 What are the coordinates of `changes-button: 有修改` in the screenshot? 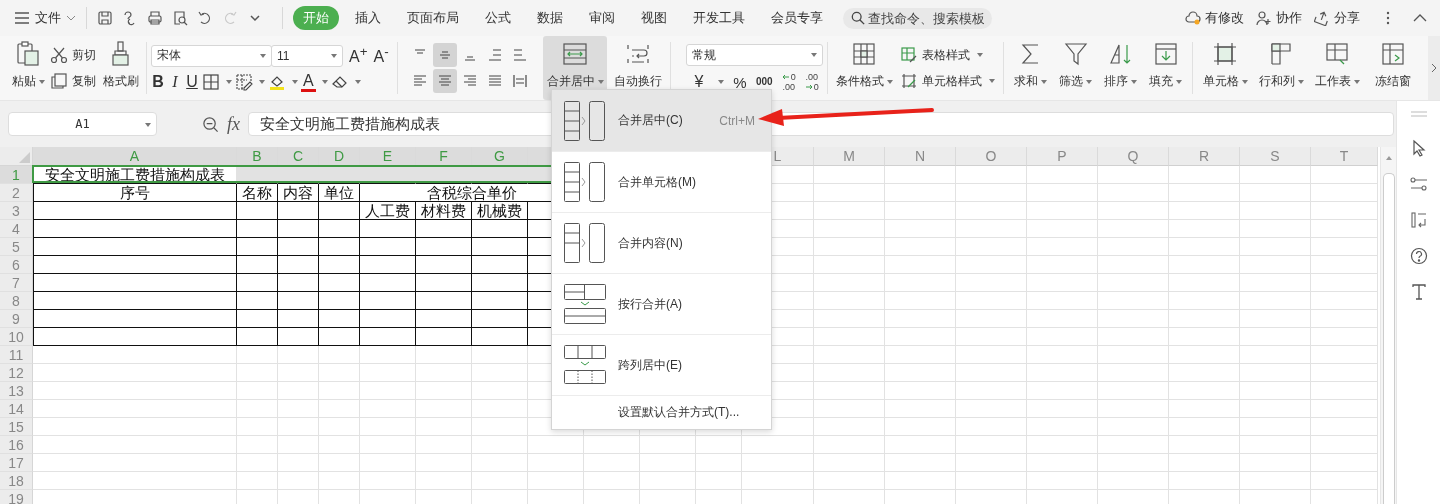 It's located at (1214, 18).